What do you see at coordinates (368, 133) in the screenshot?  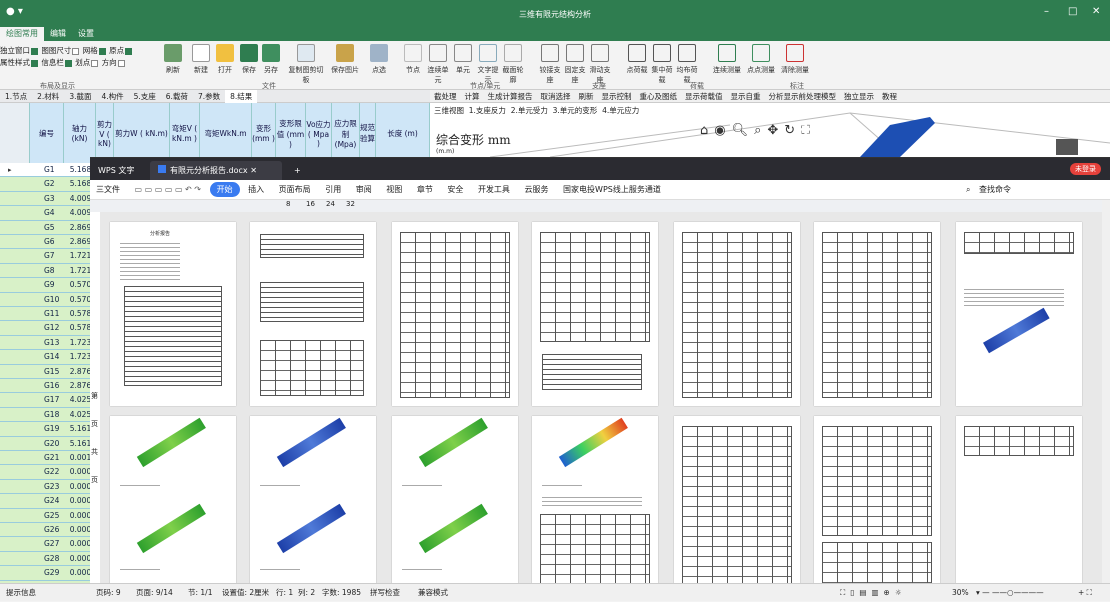 I see `col-header-check: 规范验算` at bounding box center [368, 133].